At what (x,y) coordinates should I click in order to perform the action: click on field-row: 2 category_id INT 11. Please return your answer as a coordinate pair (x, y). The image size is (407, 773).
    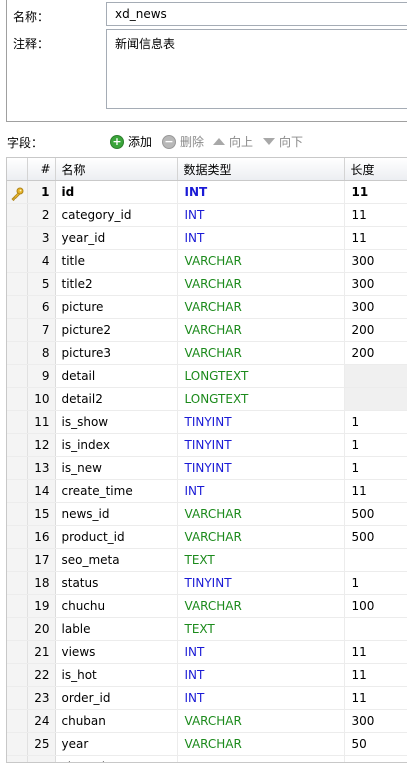
    Looking at the image, I should click on (207, 215).